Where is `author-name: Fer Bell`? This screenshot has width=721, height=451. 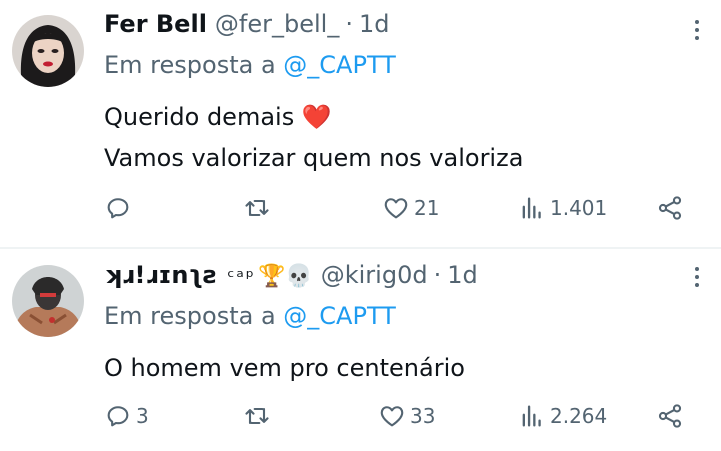
author-name: Fer Bell is located at coordinates (155, 24).